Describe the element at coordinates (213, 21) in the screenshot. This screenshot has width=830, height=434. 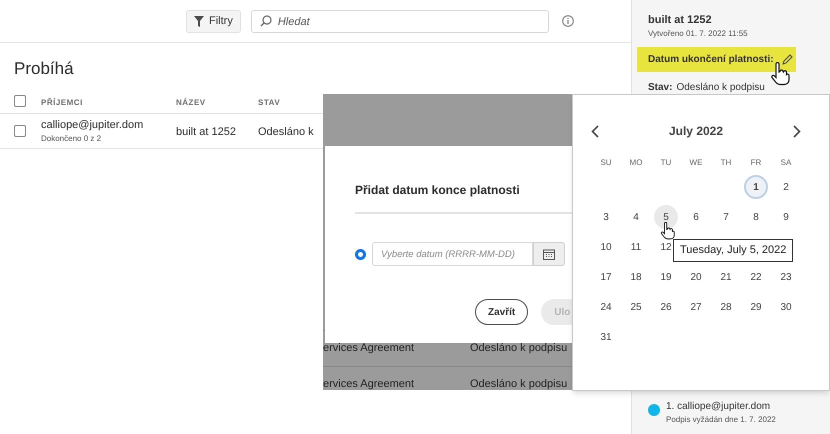
I see `filter-button: Filtry` at that location.